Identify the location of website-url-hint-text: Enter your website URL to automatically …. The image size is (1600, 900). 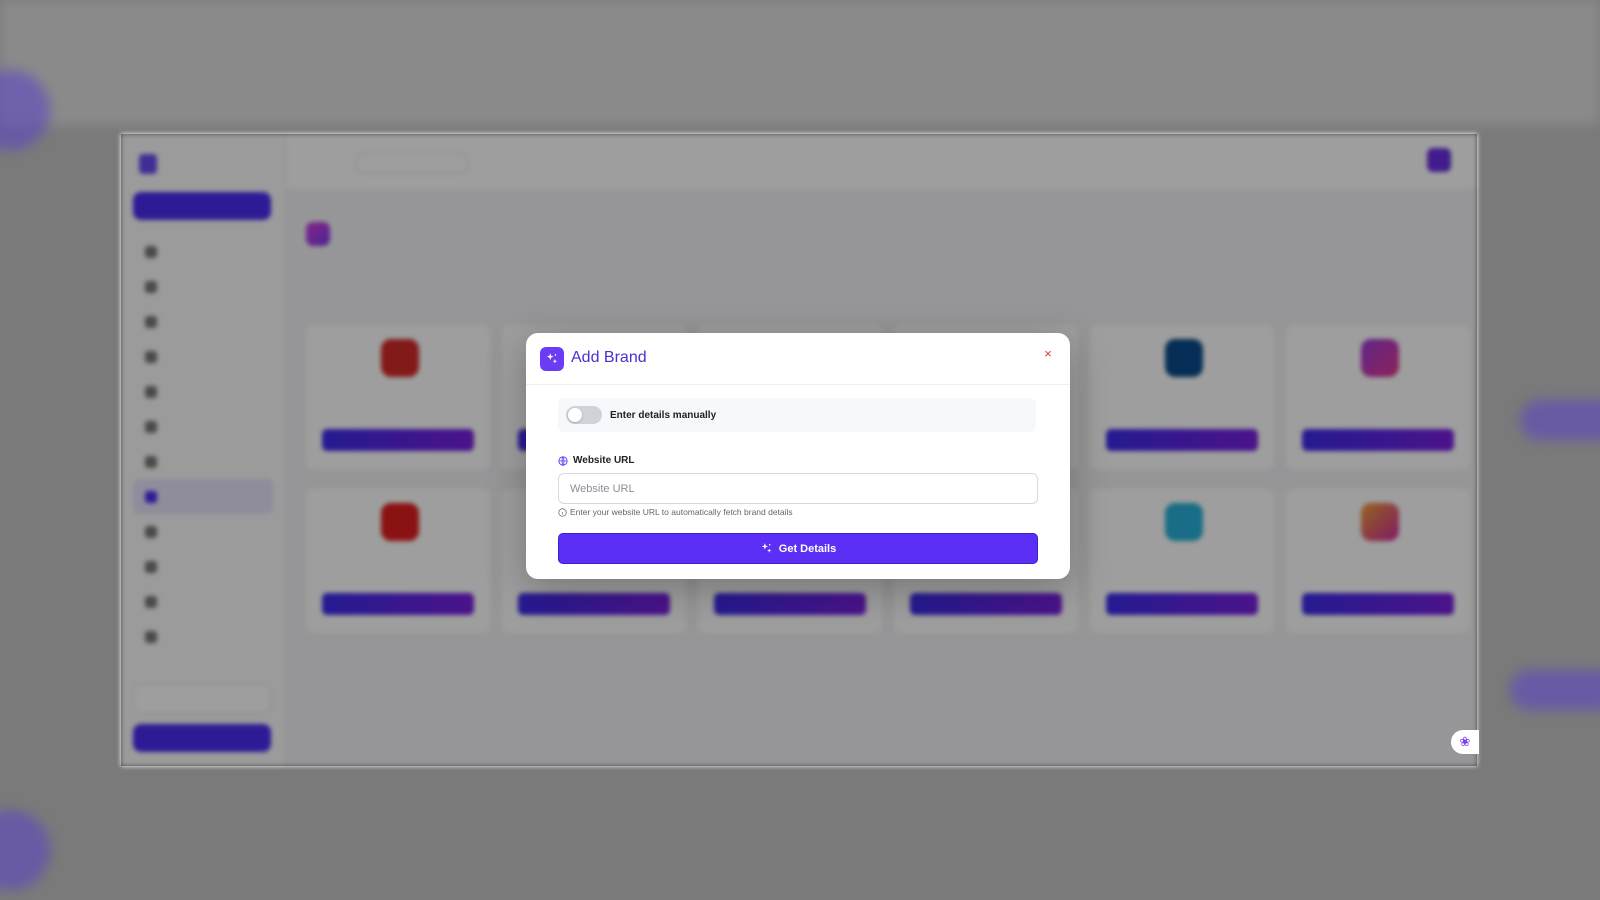
(681, 512).